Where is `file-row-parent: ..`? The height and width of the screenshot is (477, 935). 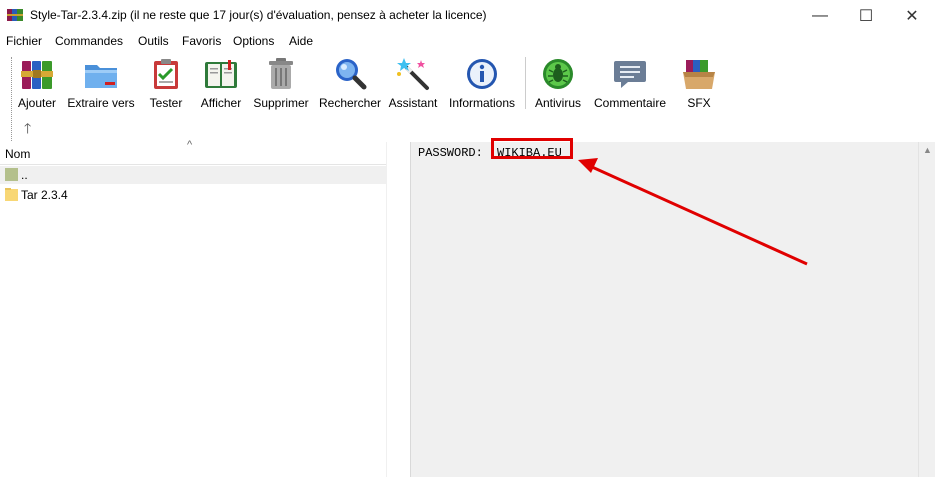 file-row-parent: .. is located at coordinates (205, 175).